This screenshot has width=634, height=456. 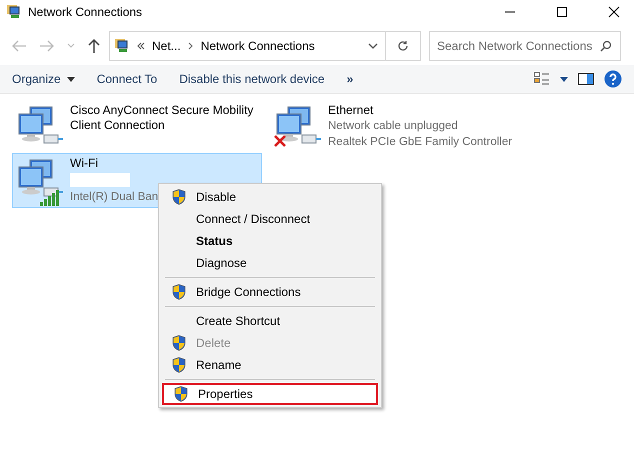 I want to click on refresh-icon, so click(x=403, y=46).